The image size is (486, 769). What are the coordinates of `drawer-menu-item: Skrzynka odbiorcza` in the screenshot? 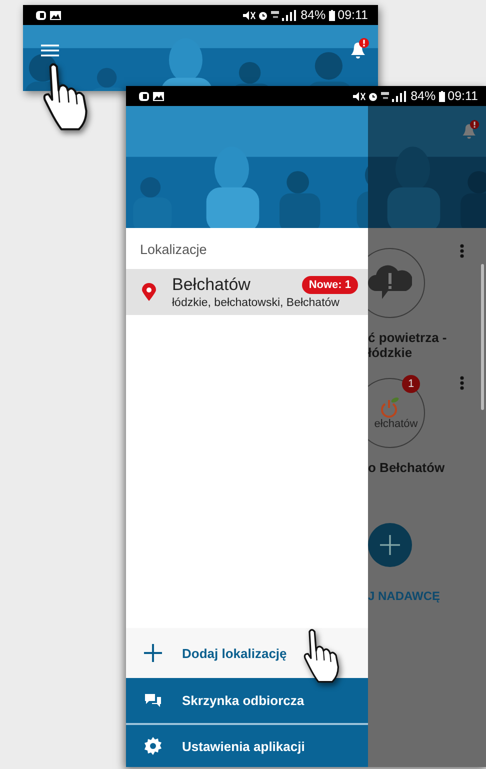 It's located at (247, 701).